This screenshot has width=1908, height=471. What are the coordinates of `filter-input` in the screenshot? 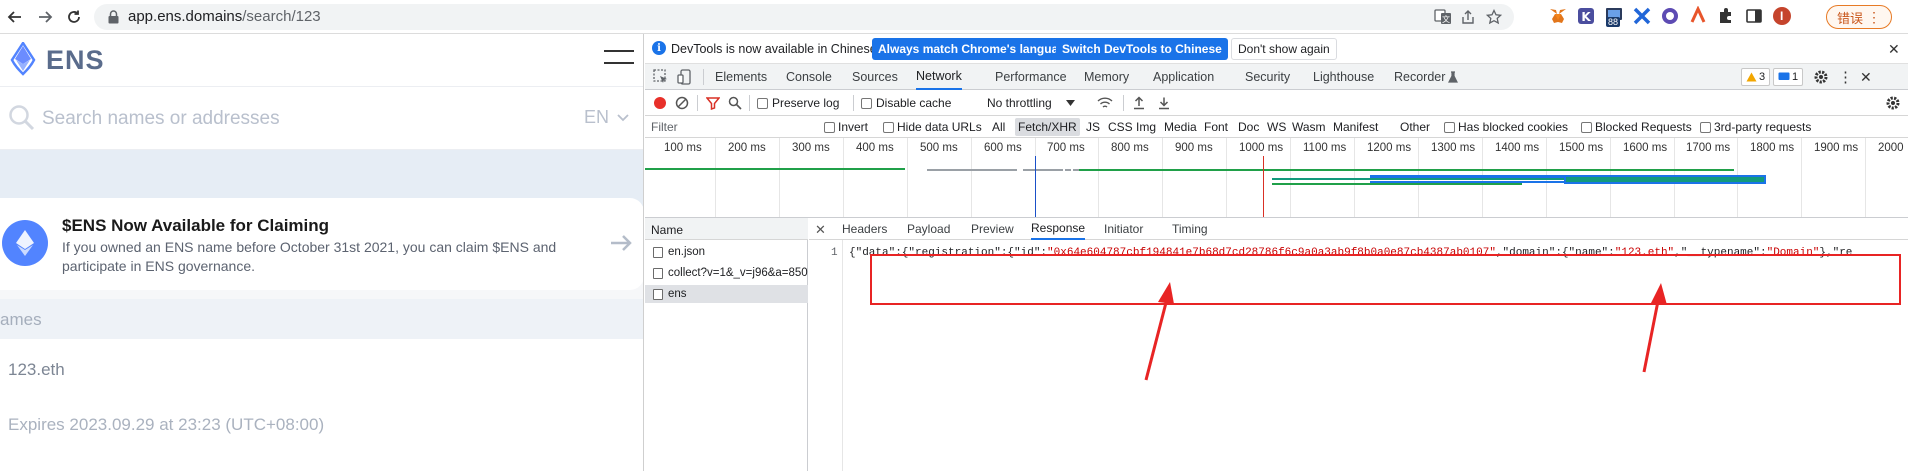 It's located at (729, 127).